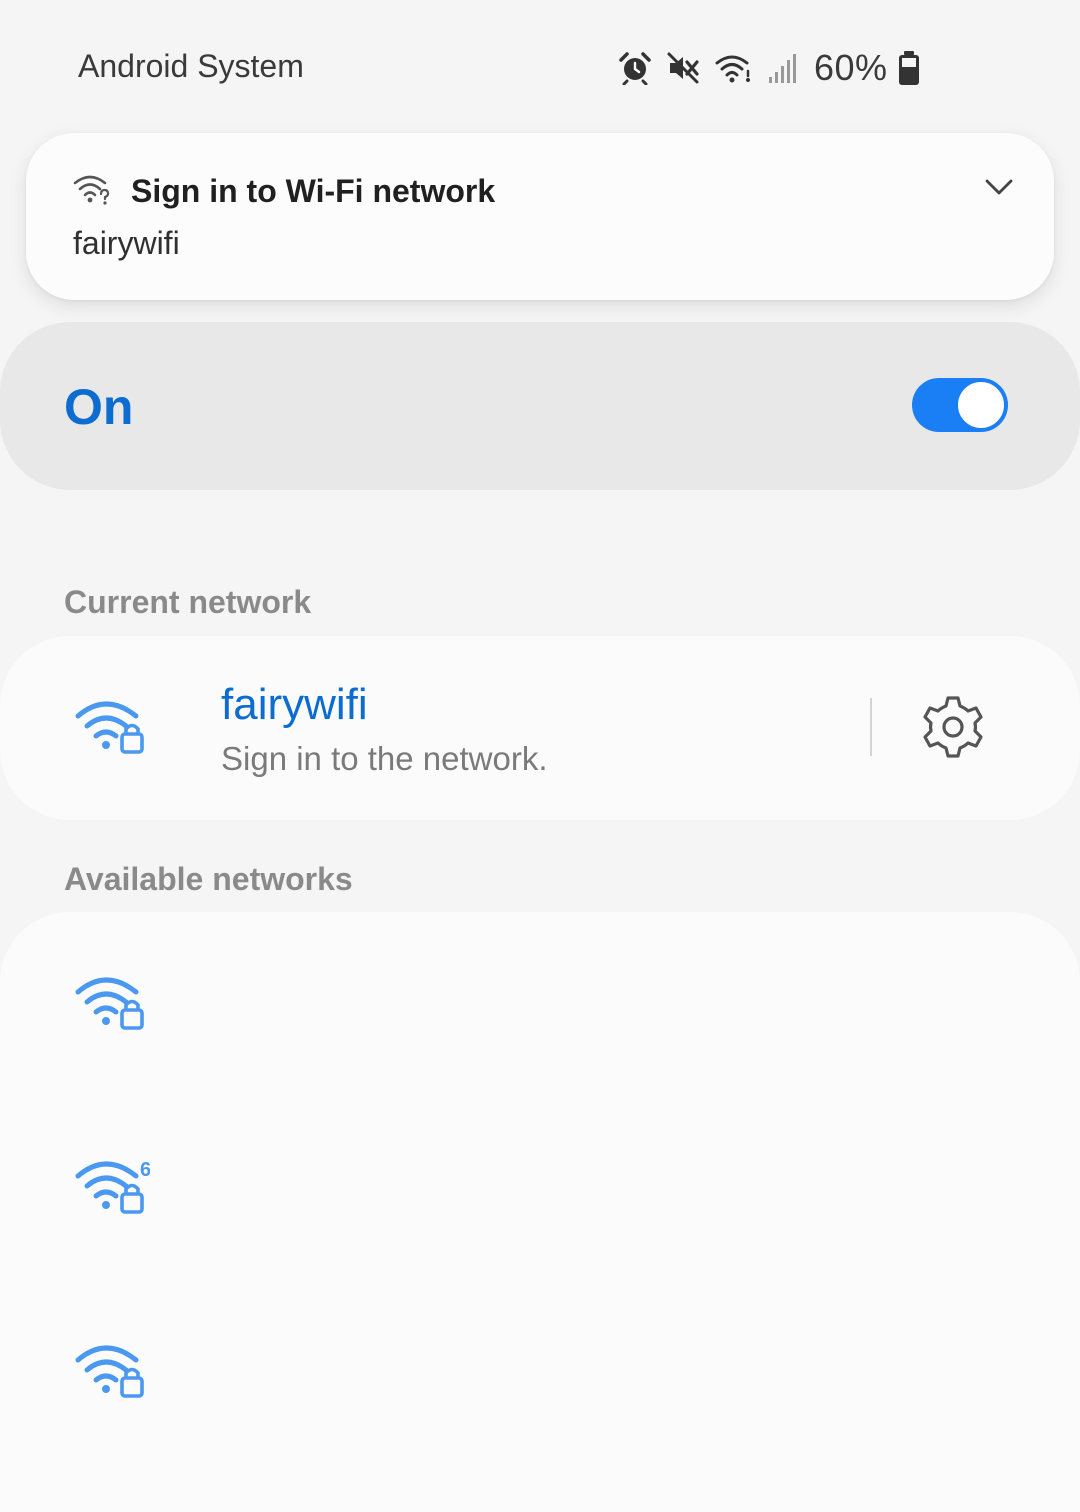 This screenshot has height=1512, width=1080. What do you see at coordinates (540, 406) in the screenshot?
I see `wifi-master-toggle-row: On` at bounding box center [540, 406].